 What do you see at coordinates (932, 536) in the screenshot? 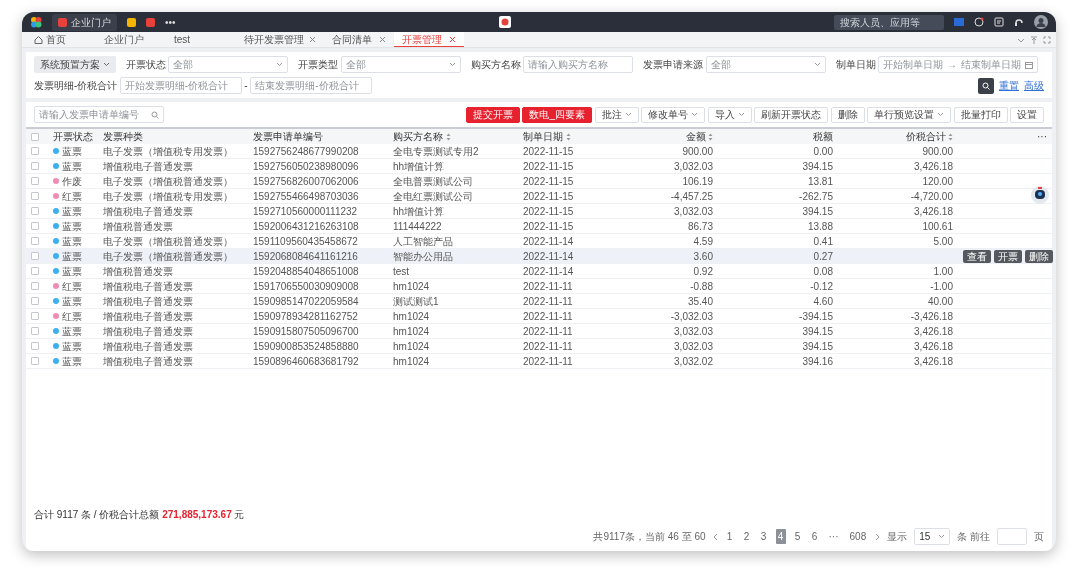
I see `page-size-select: 15` at bounding box center [932, 536].